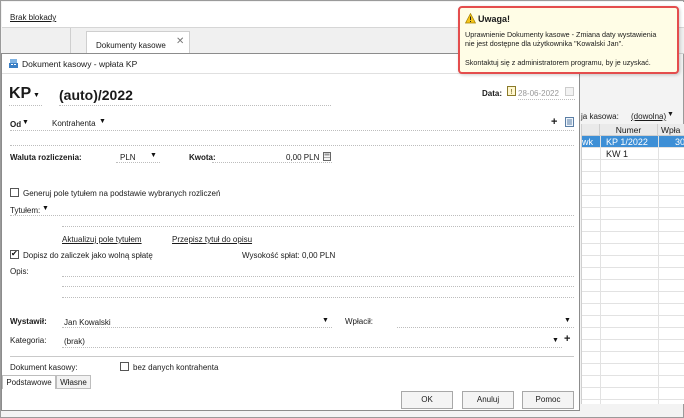 This screenshot has height=418, width=684. Describe the element at coordinates (327, 156) in the screenshot. I see `calculator-icon` at that location.